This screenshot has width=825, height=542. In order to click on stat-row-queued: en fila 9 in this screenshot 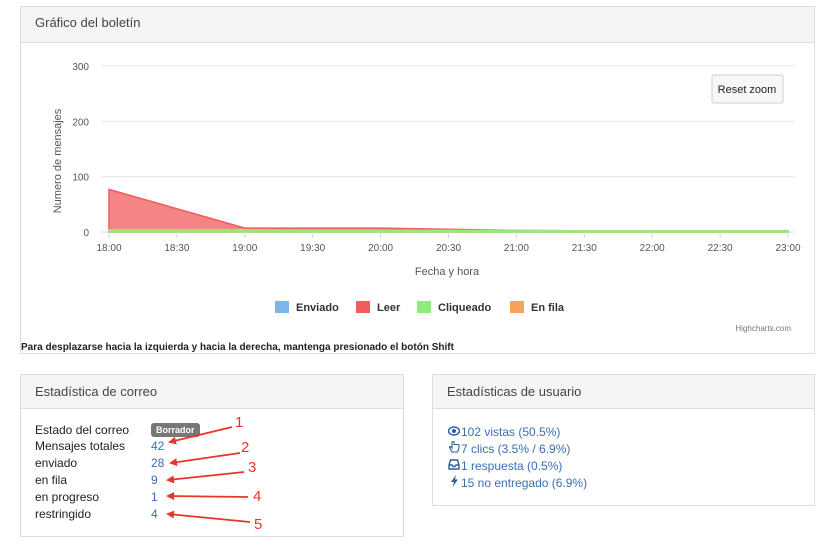, I will do `click(96, 480)`.